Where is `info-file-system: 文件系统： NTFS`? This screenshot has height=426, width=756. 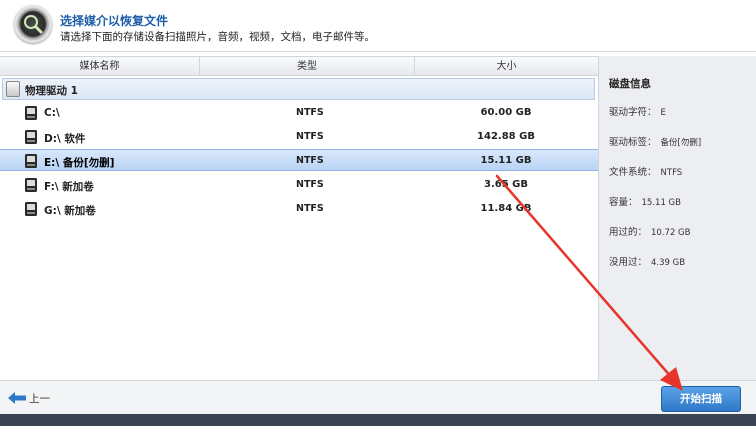
info-file-system: 文件系统： NTFS is located at coordinates (645, 171).